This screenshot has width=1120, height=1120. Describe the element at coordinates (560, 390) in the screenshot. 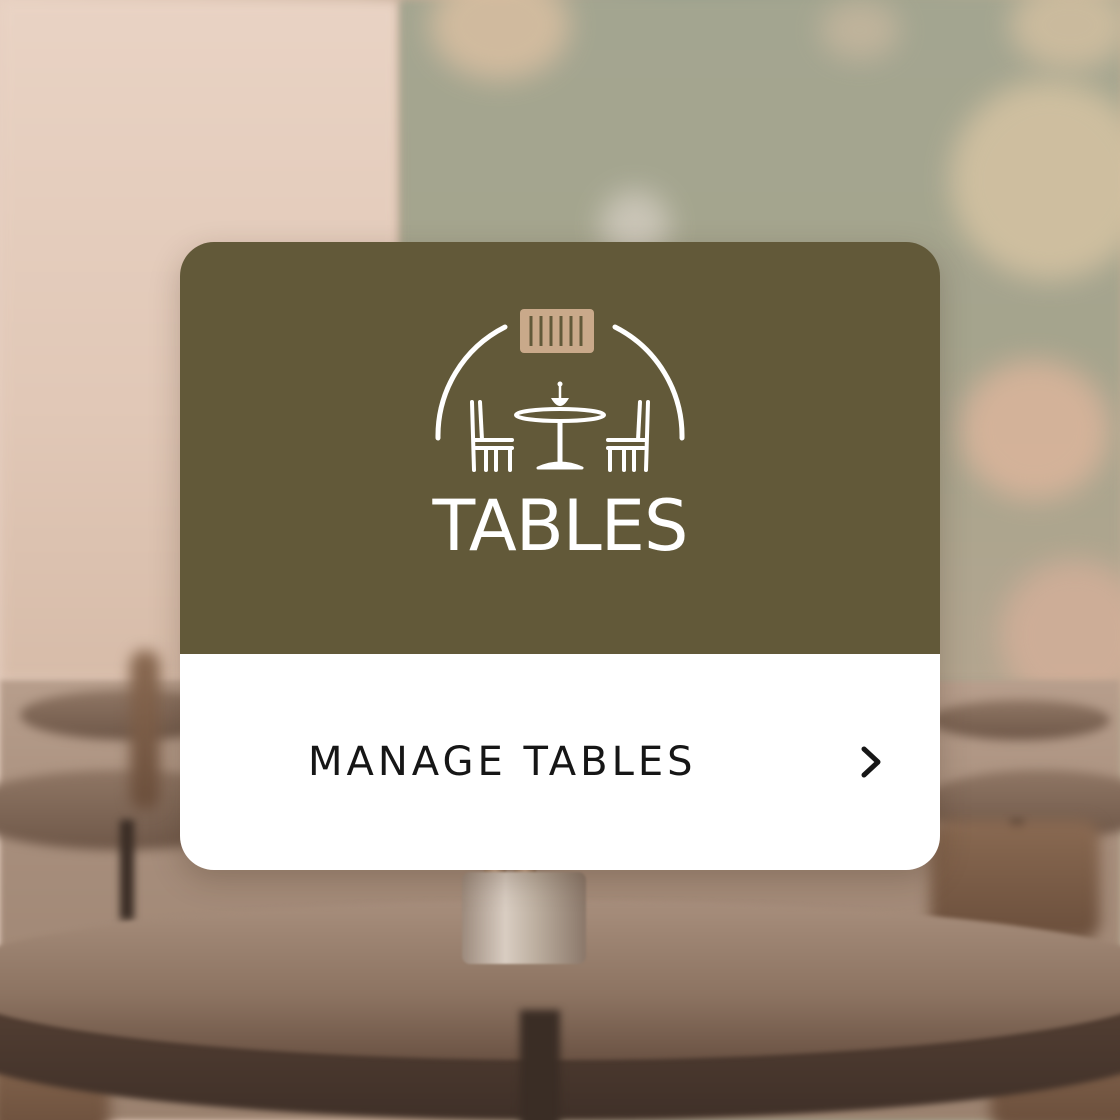

I see `dining-table-chairs-icon` at that location.